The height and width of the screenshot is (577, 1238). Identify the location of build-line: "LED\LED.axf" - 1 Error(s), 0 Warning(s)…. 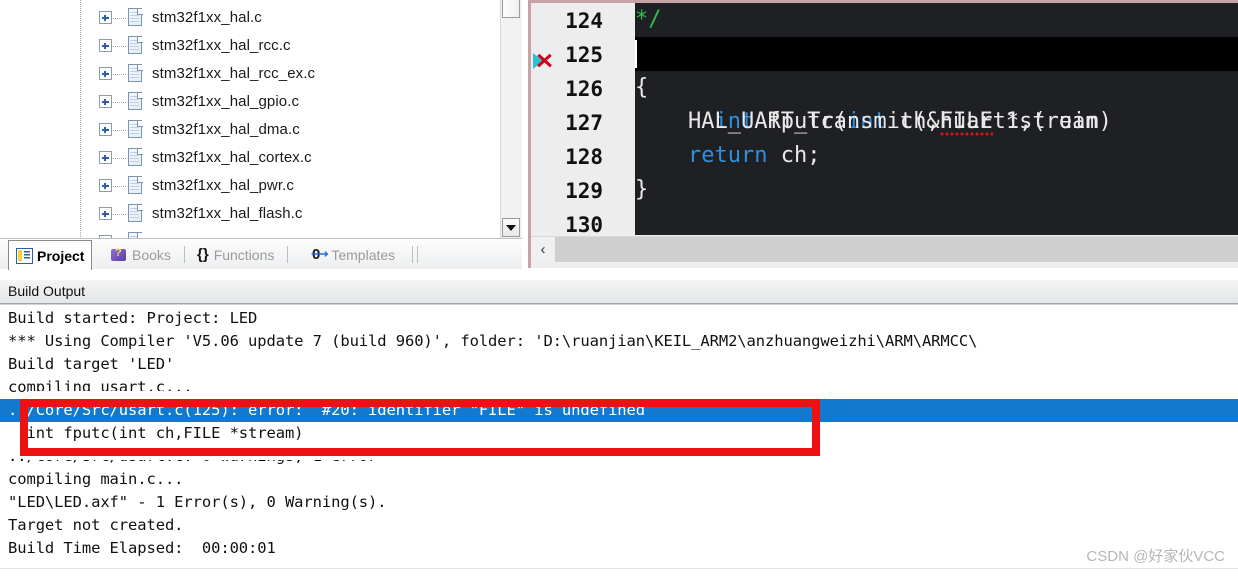
(197, 502).